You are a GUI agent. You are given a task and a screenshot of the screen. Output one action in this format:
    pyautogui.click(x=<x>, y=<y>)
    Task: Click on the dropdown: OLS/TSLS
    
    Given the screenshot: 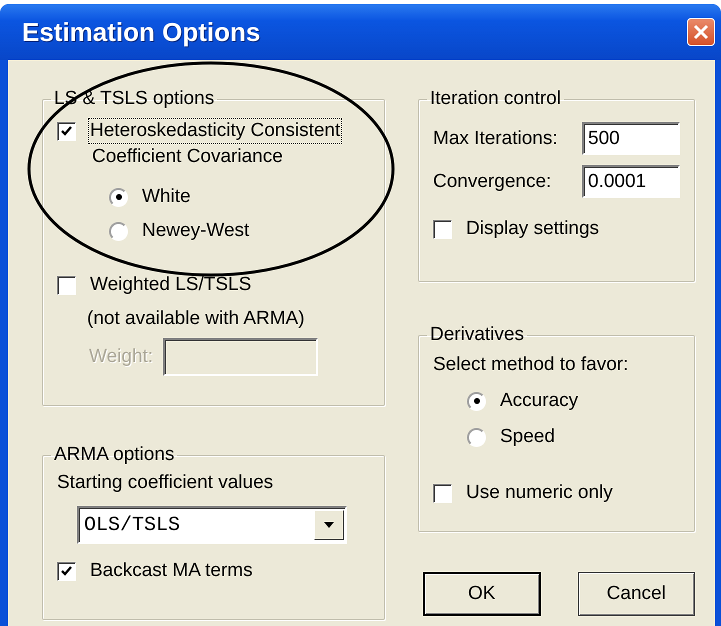 What is the action you would take?
    pyautogui.click(x=212, y=525)
    